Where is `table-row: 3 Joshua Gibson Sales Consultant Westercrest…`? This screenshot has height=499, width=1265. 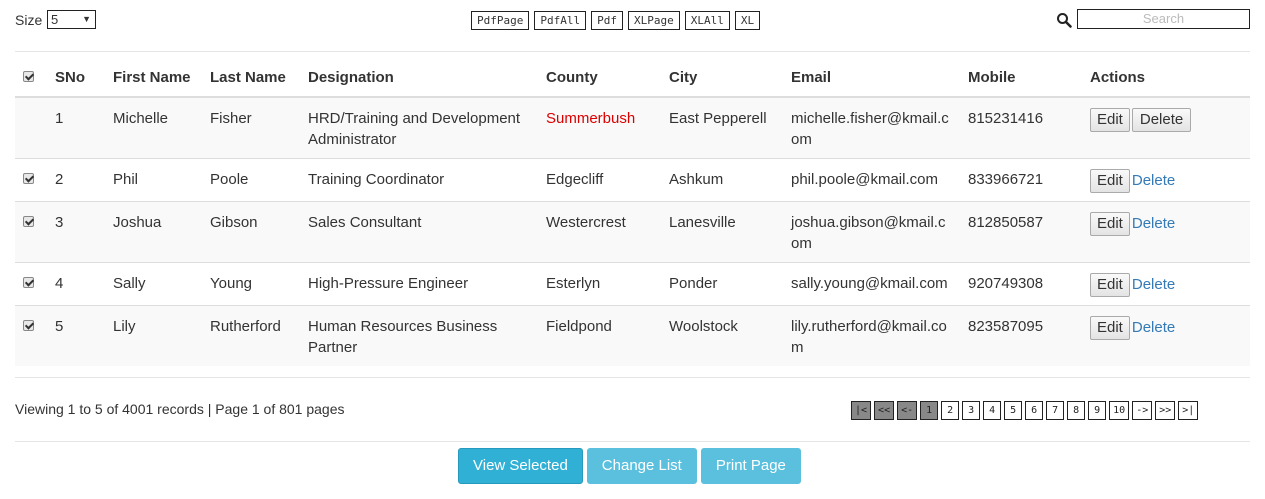 table-row: 3 Joshua Gibson Sales Consultant Westercrest… is located at coordinates (632, 232).